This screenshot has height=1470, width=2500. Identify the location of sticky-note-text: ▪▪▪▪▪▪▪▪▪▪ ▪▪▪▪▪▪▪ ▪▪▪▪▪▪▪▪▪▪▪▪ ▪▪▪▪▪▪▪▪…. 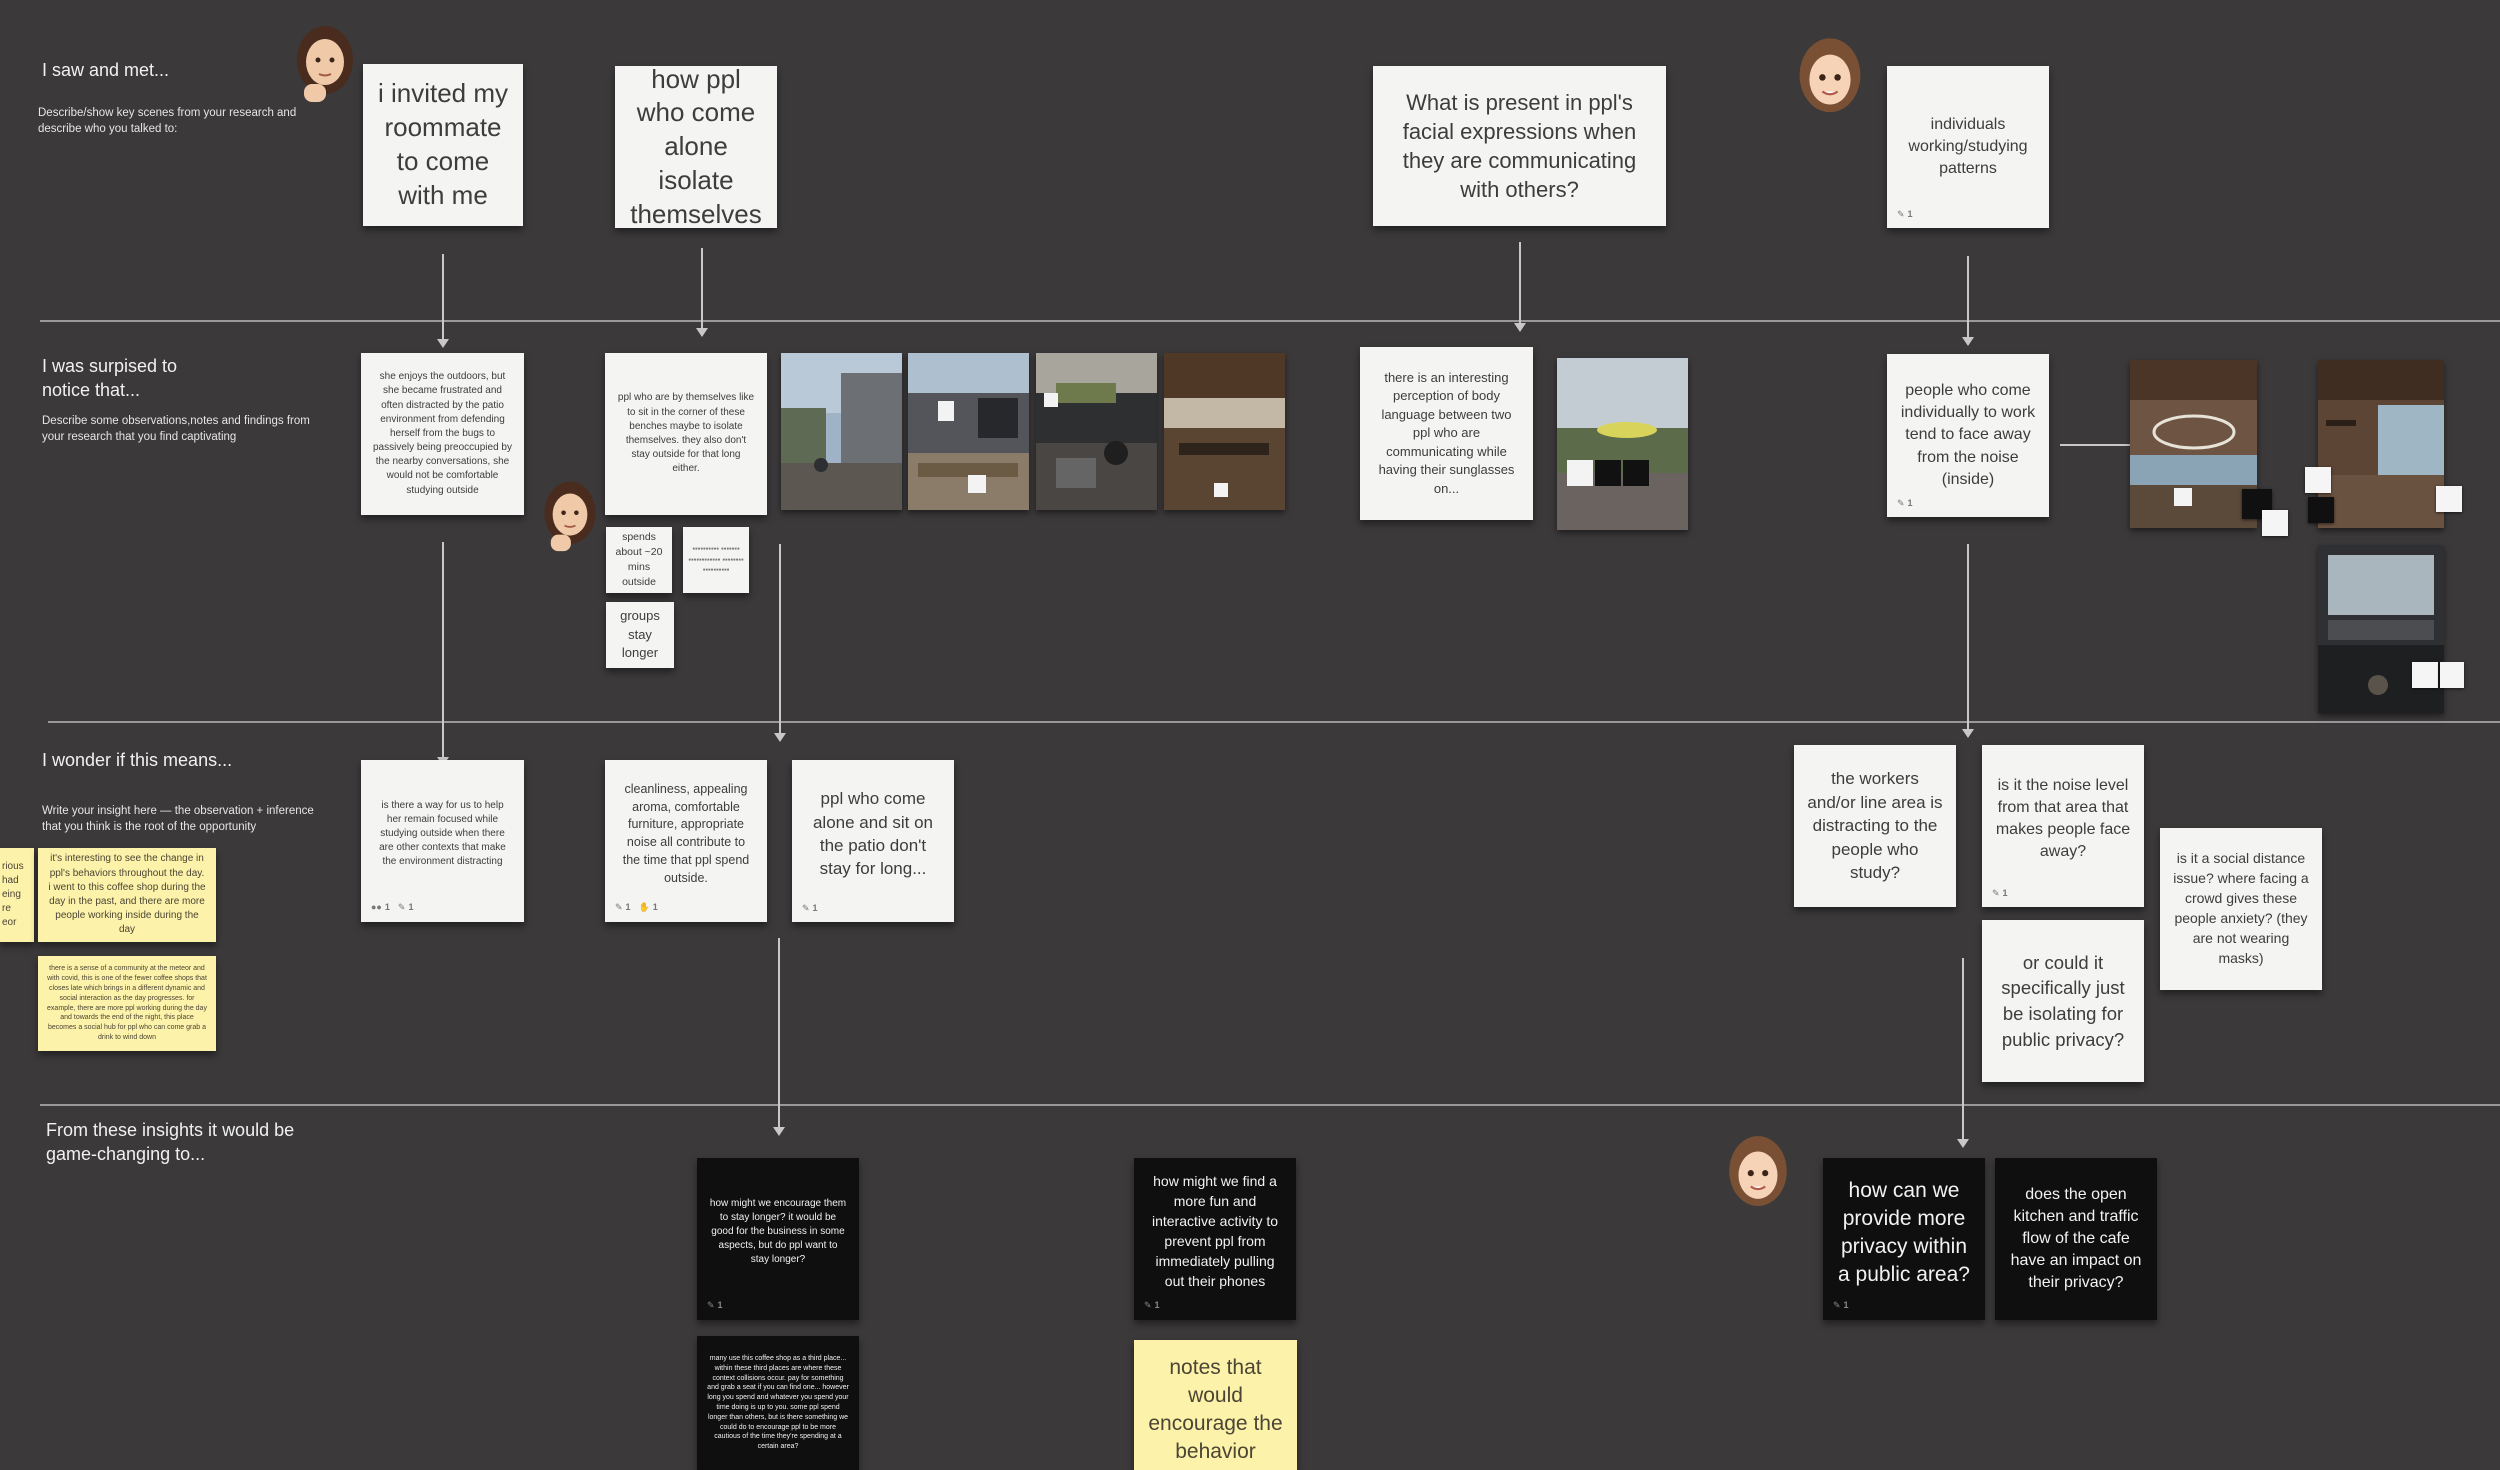
(716, 559).